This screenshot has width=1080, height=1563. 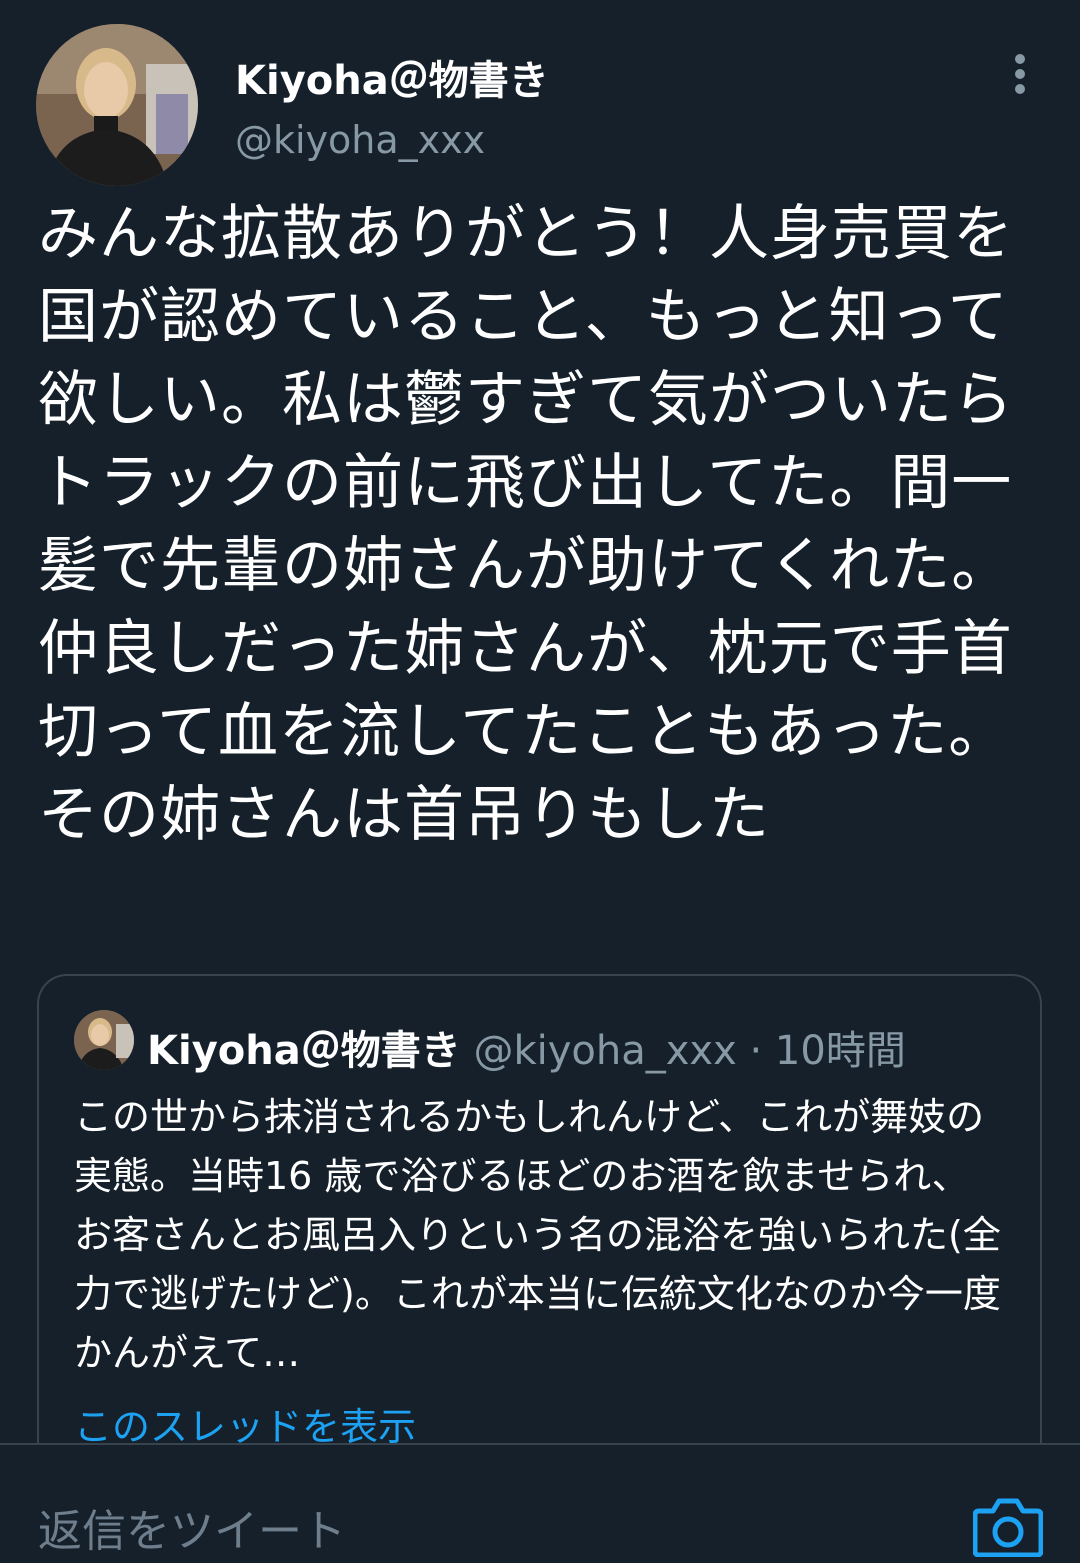 I want to click on more-vertical-icon, so click(x=1020, y=74).